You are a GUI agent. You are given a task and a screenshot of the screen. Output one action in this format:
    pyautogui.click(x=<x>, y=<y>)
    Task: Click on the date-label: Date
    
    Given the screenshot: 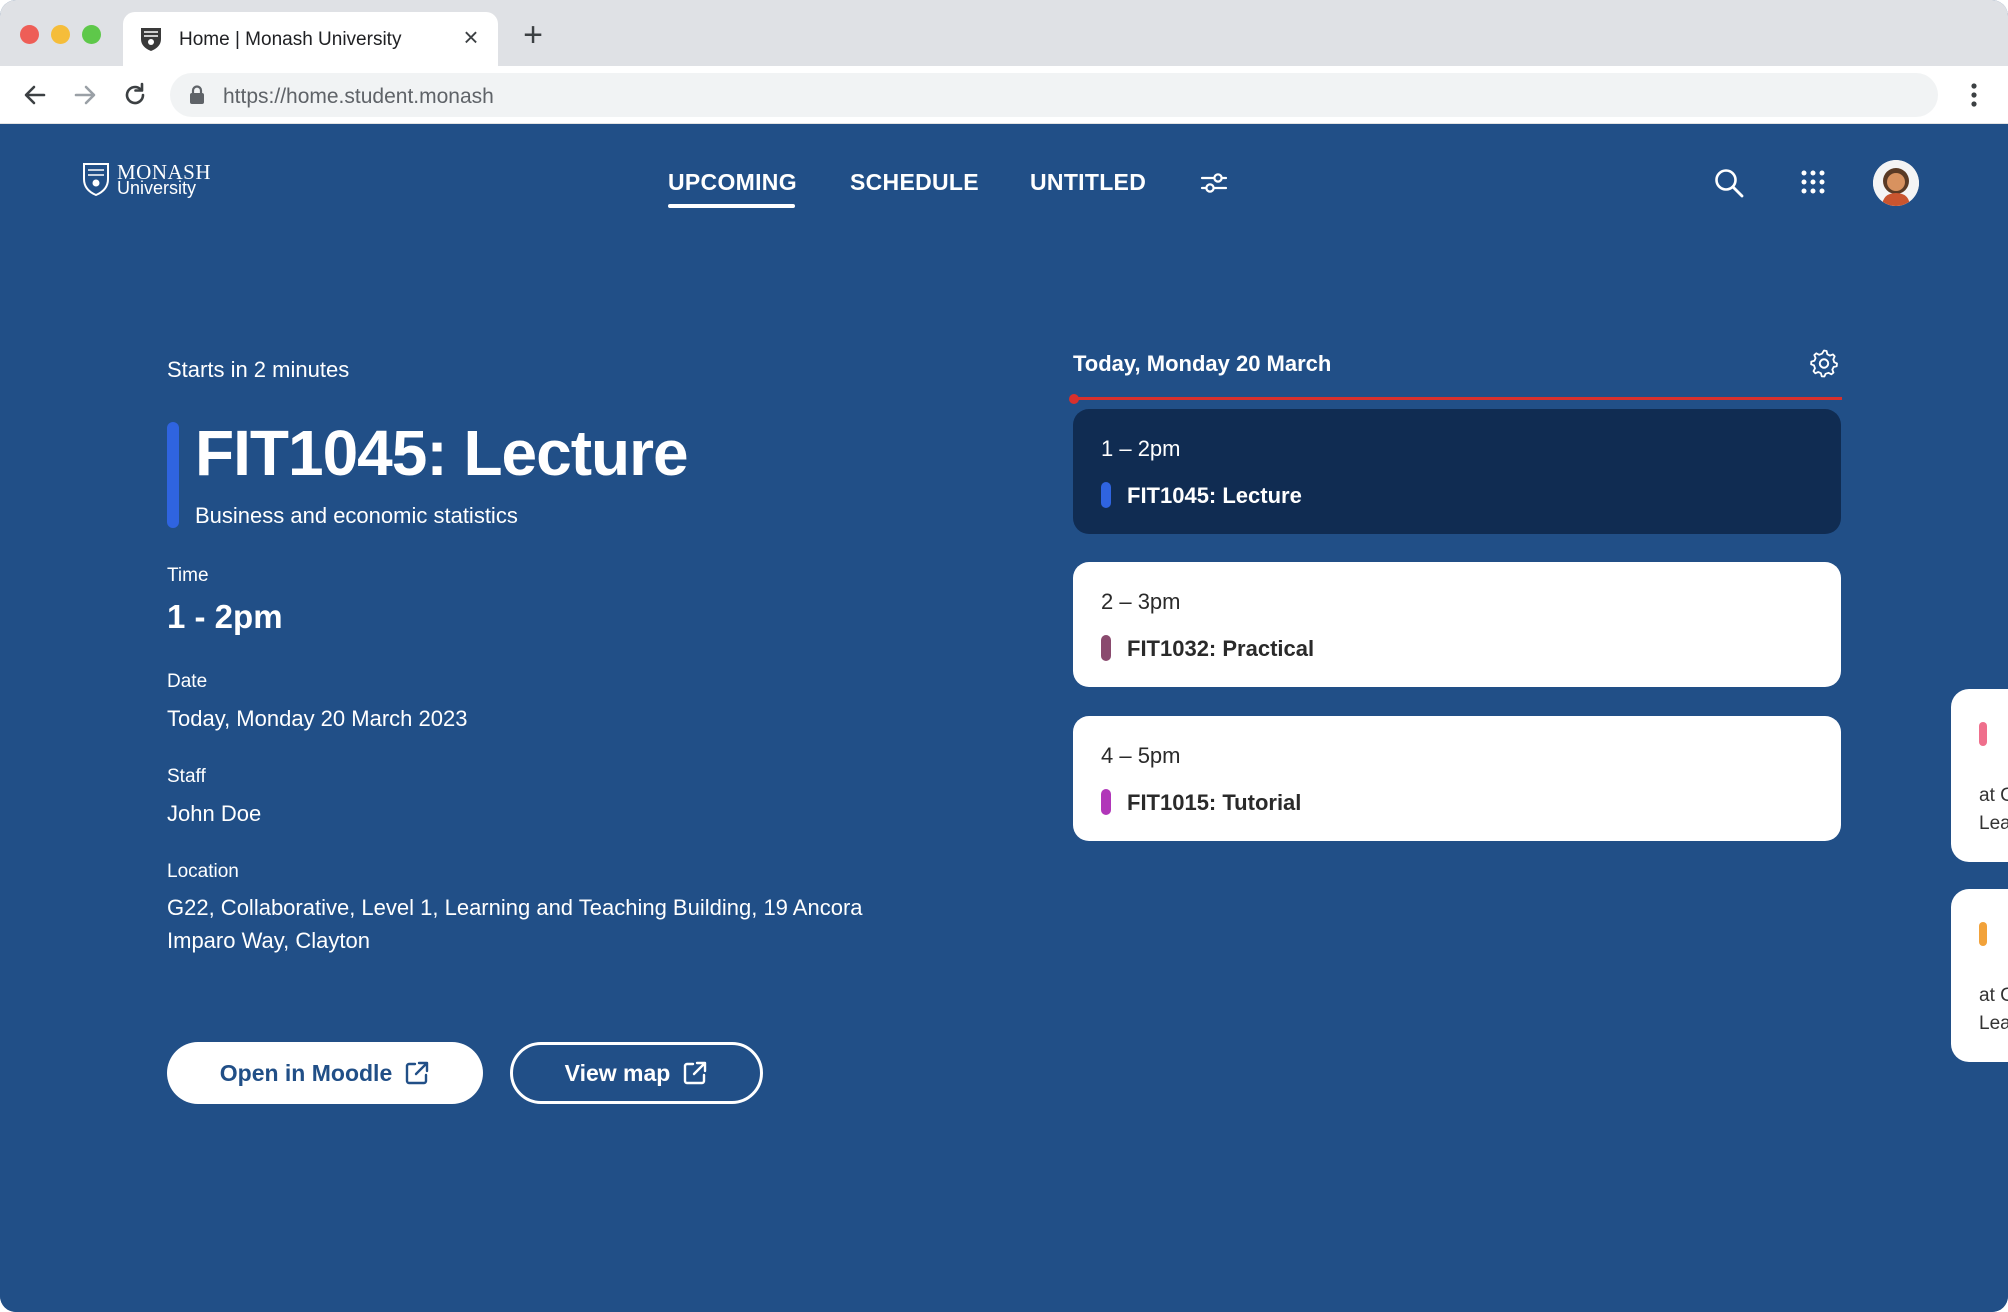 What is the action you would take?
    pyautogui.click(x=187, y=681)
    